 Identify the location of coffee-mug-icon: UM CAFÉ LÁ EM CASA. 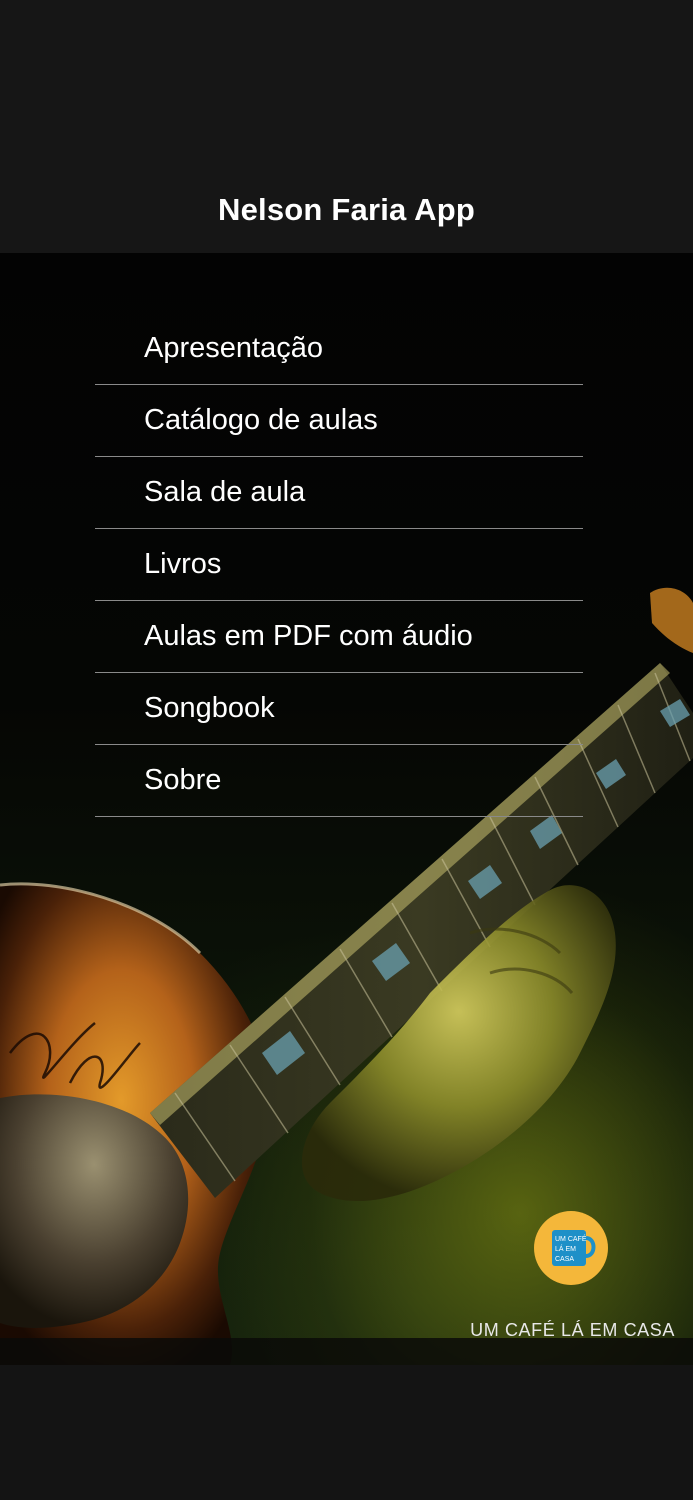
(574, 1248).